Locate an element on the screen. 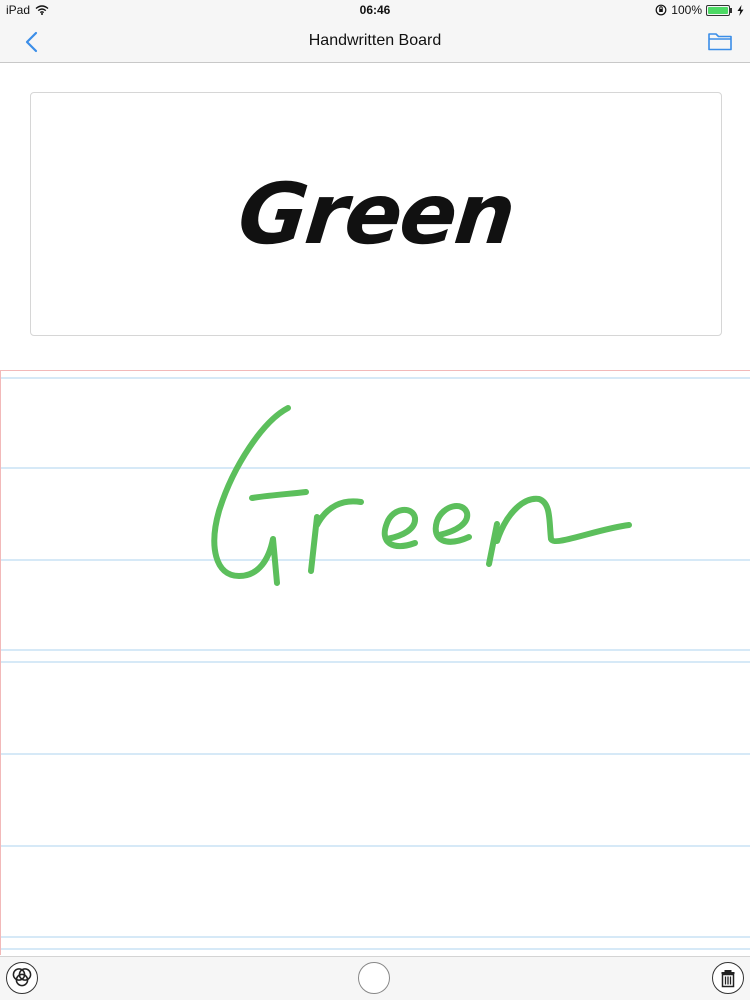  pen-size-circle-icon is located at coordinates (374, 978).